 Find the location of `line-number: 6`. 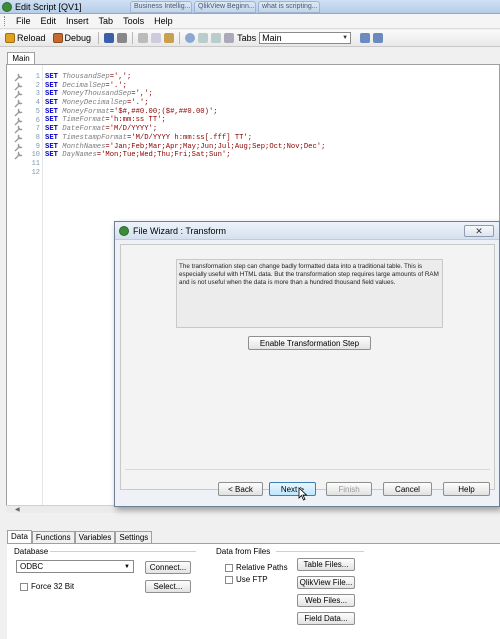

line-number: 6 is located at coordinates (37, 120).